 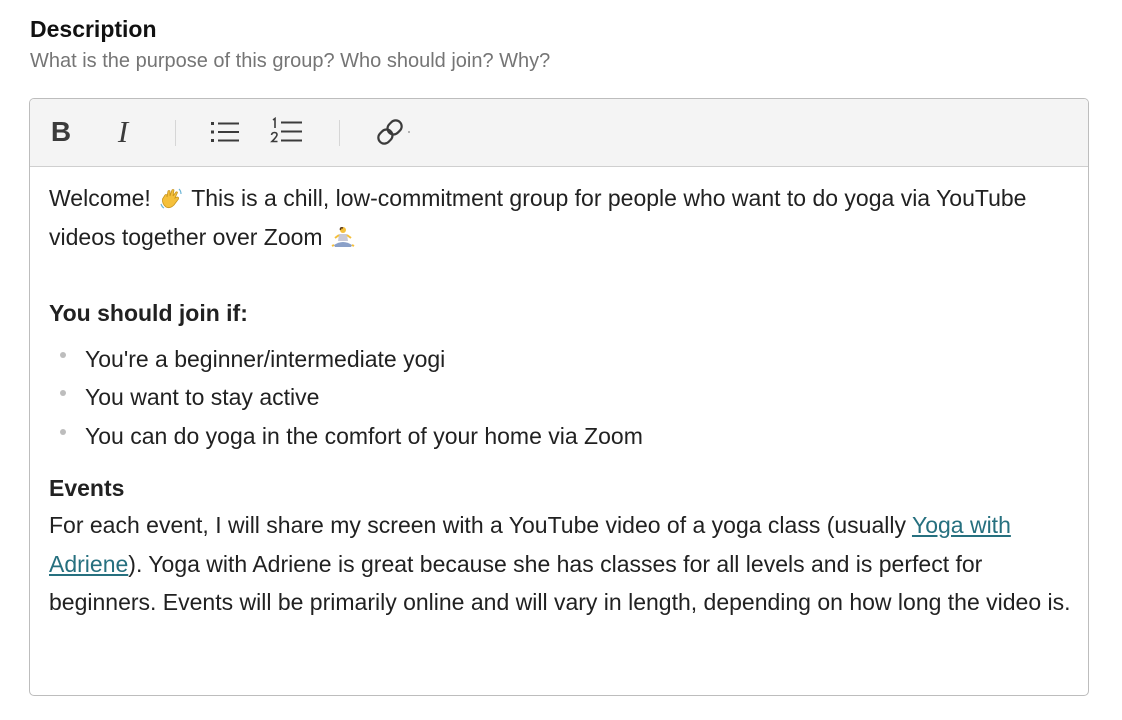 What do you see at coordinates (559, 133) in the screenshot?
I see `editor-toolbar: B I` at bounding box center [559, 133].